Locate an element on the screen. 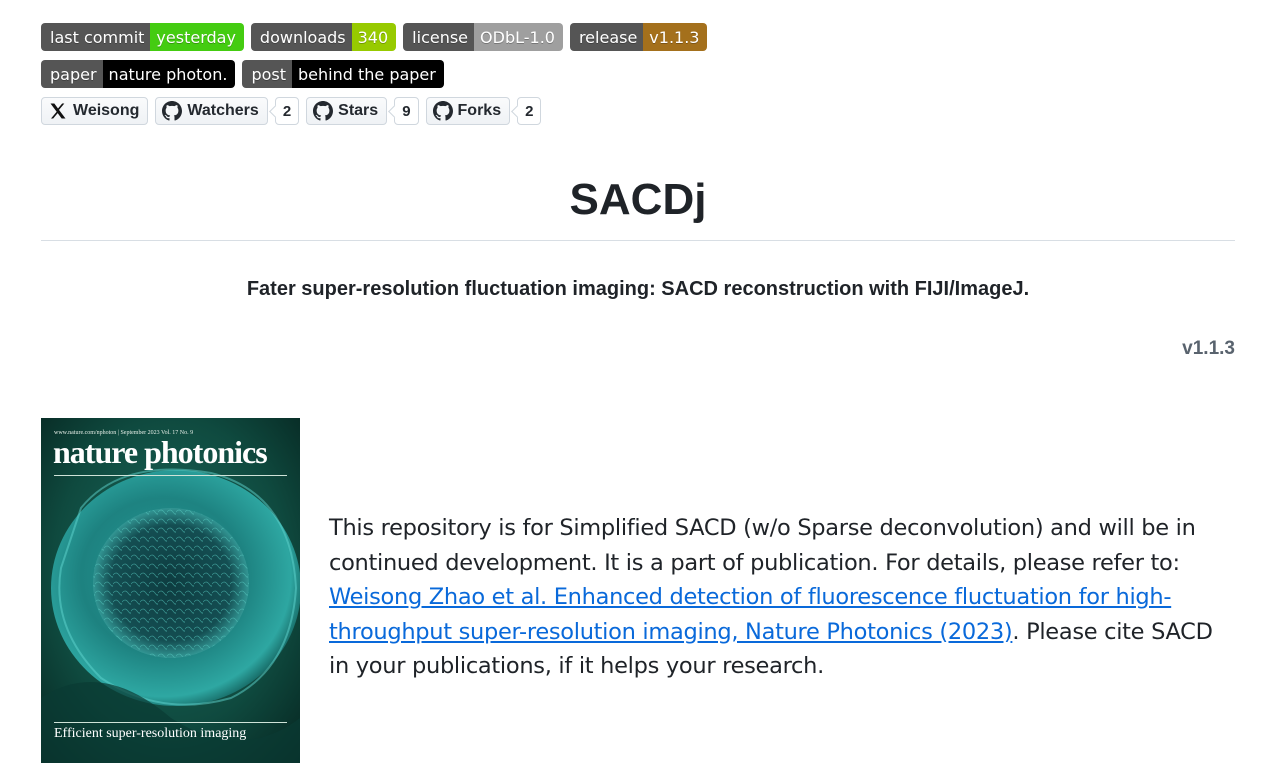  stars-label: Stars is located at coordinates (358, 110).